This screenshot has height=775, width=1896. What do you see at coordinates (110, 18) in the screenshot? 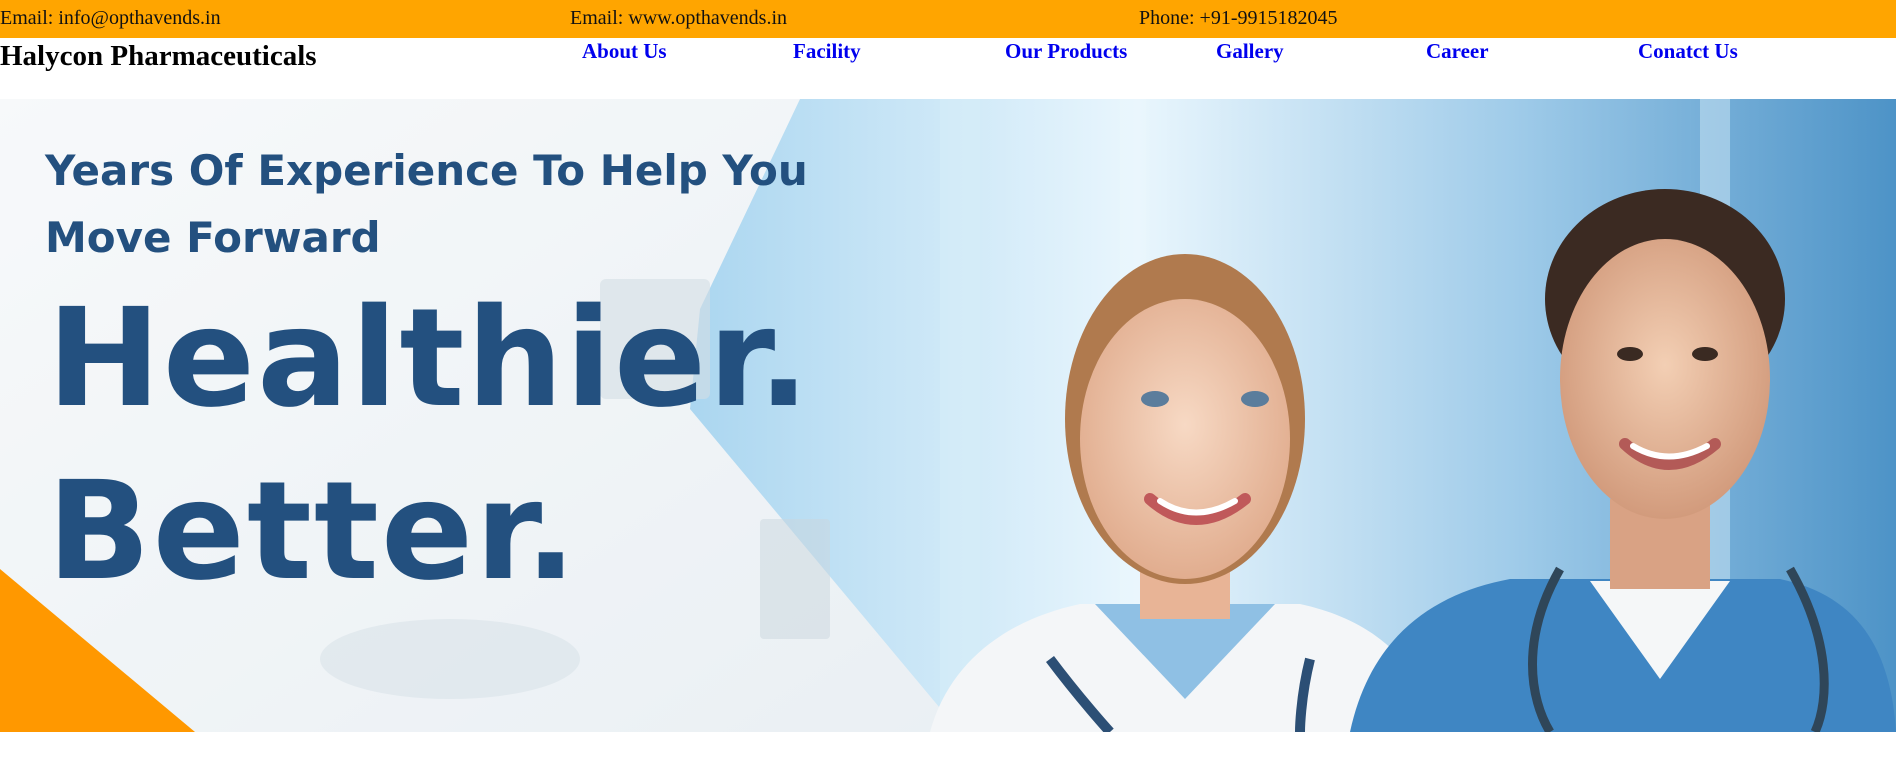
I see `contact-email: Email: info@opthavends.in` at bounding box center [110, 18].